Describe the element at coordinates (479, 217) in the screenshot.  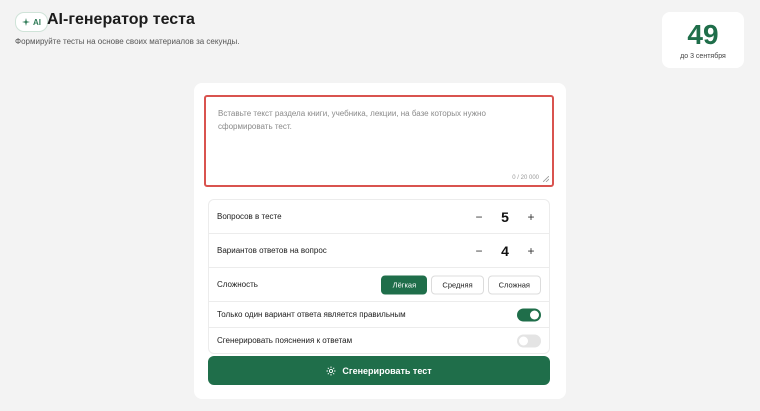
I see `questions-decrement-button: −` at that location.